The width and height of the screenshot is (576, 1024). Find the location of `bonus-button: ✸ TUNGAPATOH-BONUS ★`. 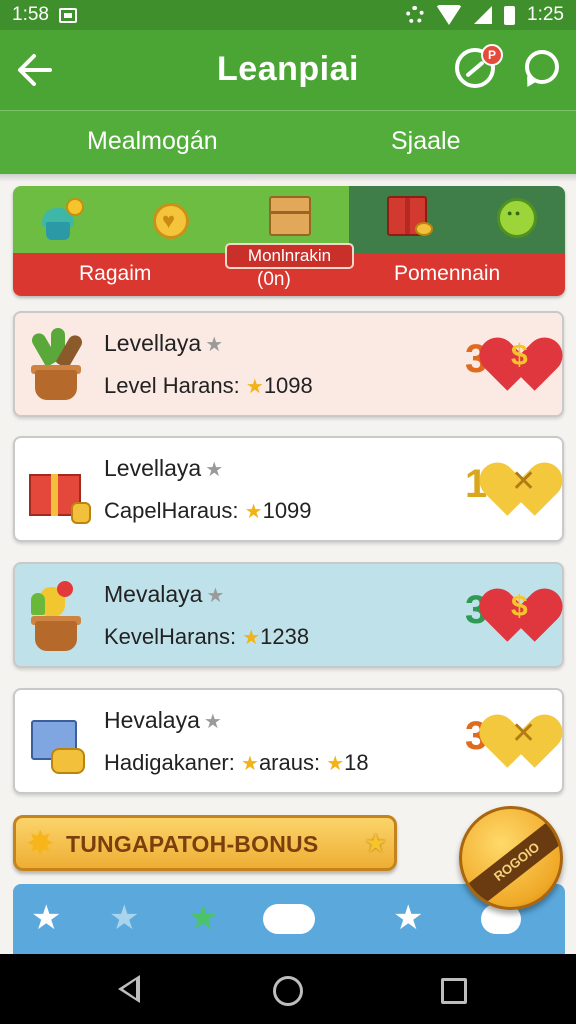

bonus-button: ✸ TUNGAPATOH-BONUS ★ is located at coordinates (205, 843).